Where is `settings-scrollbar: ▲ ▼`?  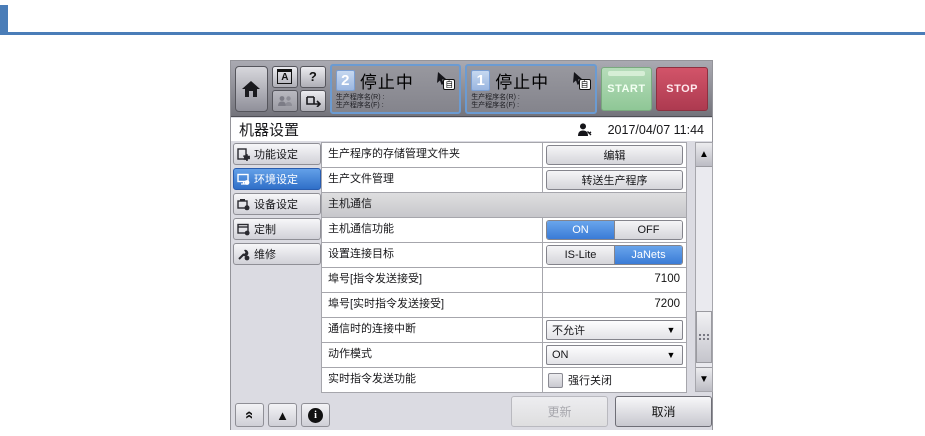
settings-scrollbar: ▲ ▼ is located at coordinates (704, 267).